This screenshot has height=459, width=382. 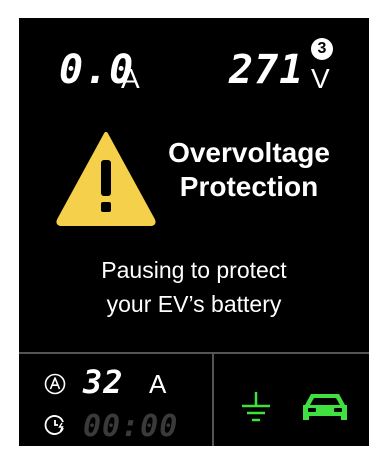 I want to click on ground-icon, so click(x=256, y=407).